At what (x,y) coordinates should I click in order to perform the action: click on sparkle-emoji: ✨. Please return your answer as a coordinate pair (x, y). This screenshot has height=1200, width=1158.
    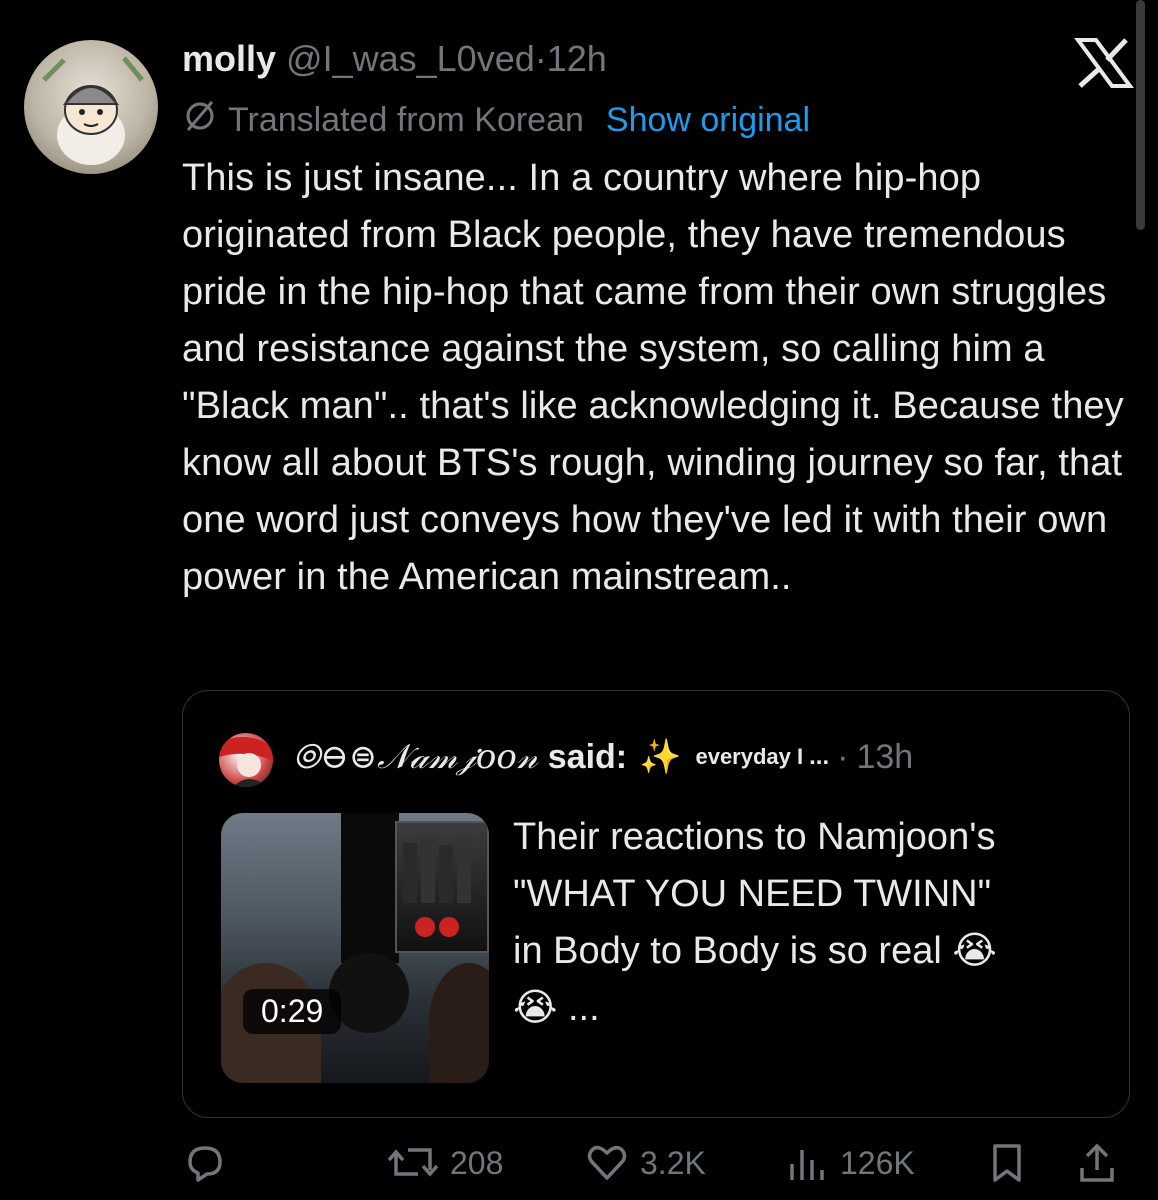
    Looking at the image, I should click on (660, 757).